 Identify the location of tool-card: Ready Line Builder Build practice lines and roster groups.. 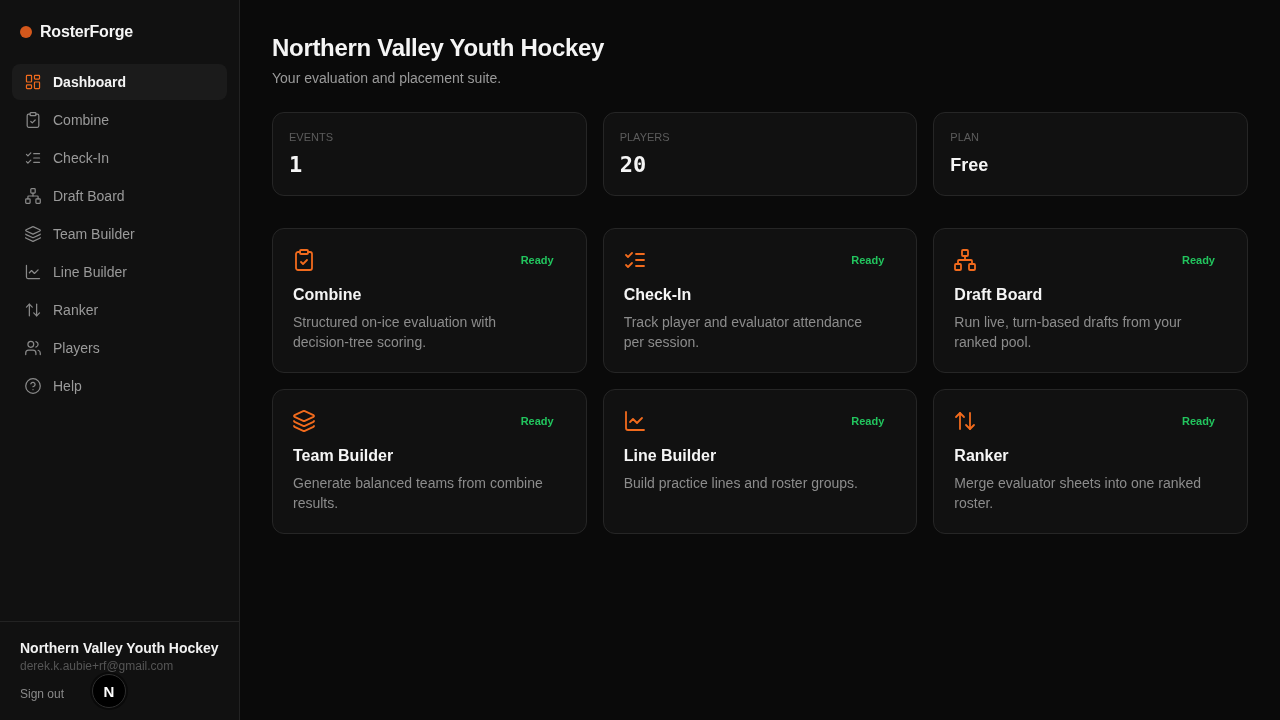
(760, 461).